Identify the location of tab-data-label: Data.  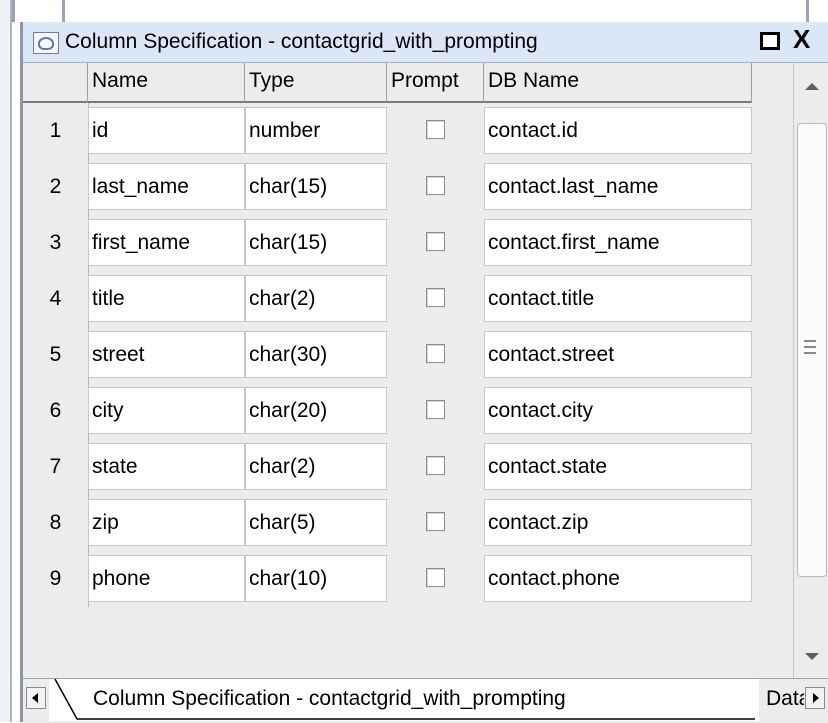
(785, 698).